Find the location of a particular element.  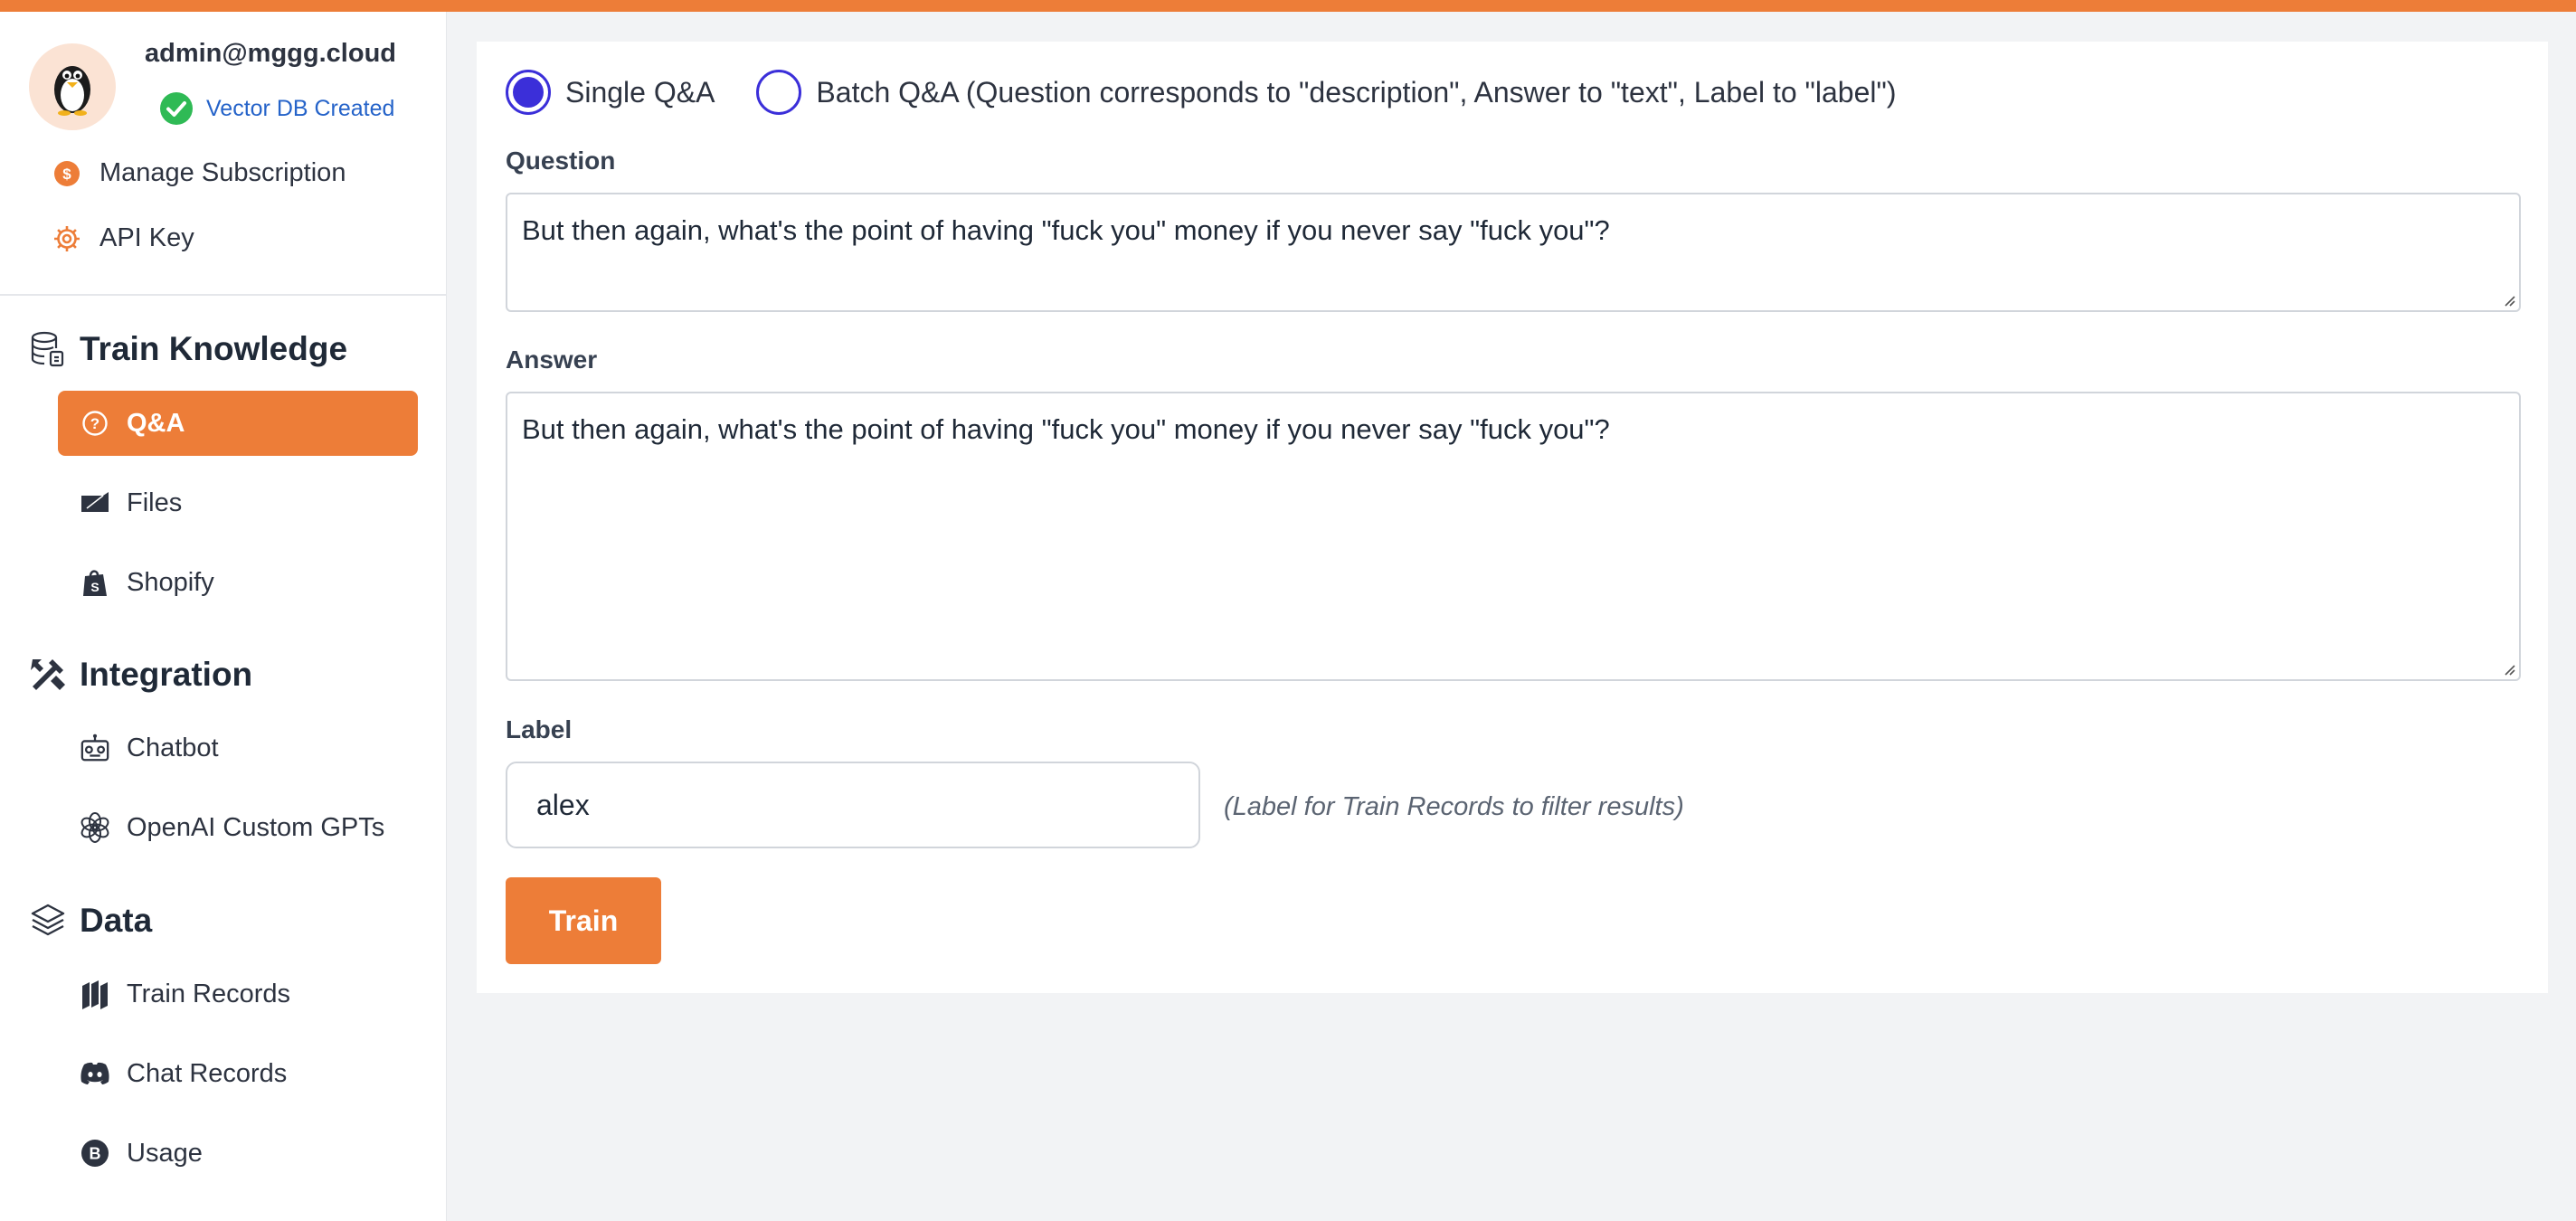

single-qa-label: Single Q&A is located at coordinates (640, 92).